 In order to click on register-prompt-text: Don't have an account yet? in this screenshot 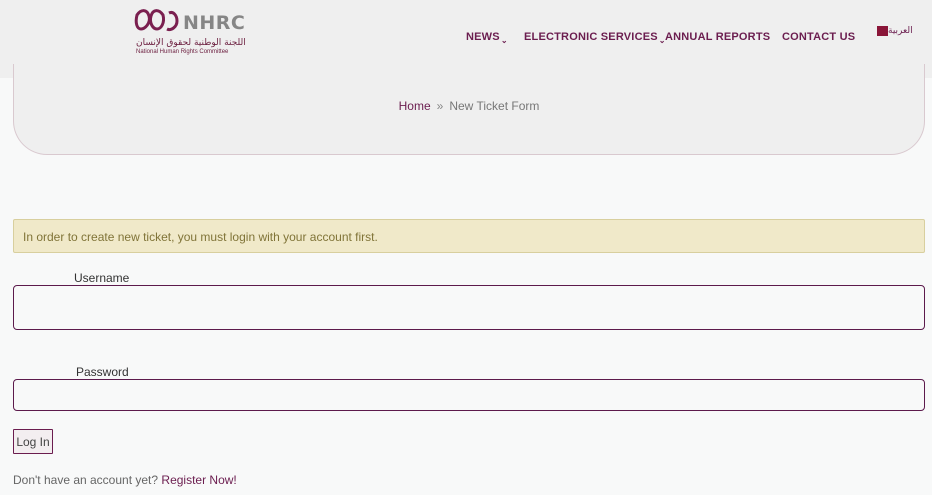, I will do `click(86, 480)`.